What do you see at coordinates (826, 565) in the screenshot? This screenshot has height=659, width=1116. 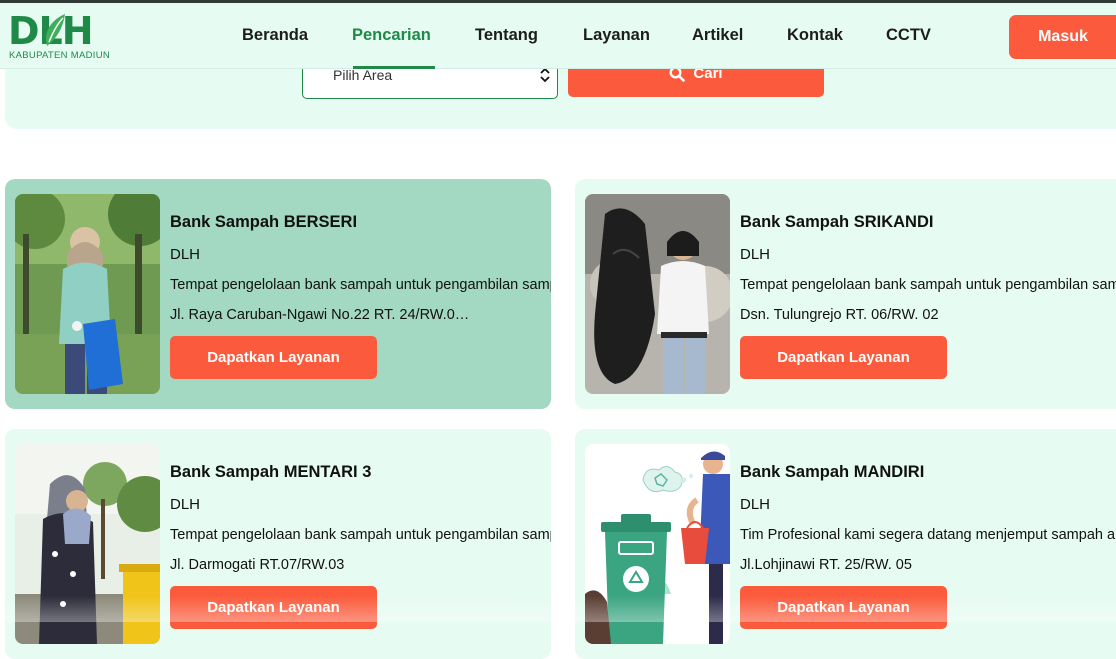 I see `card-address: Jl.Lohjinawi RT. 25/RW. 05` at bounding box center [826, 565].